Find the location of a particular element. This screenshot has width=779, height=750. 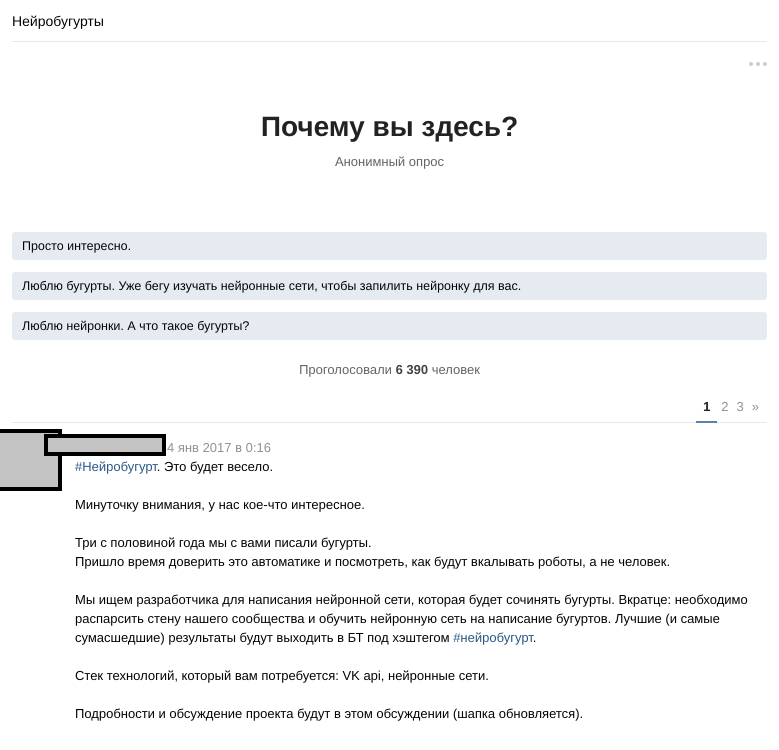

hashtag-link: #Нейробугурт is located at coordinates (116, 466).